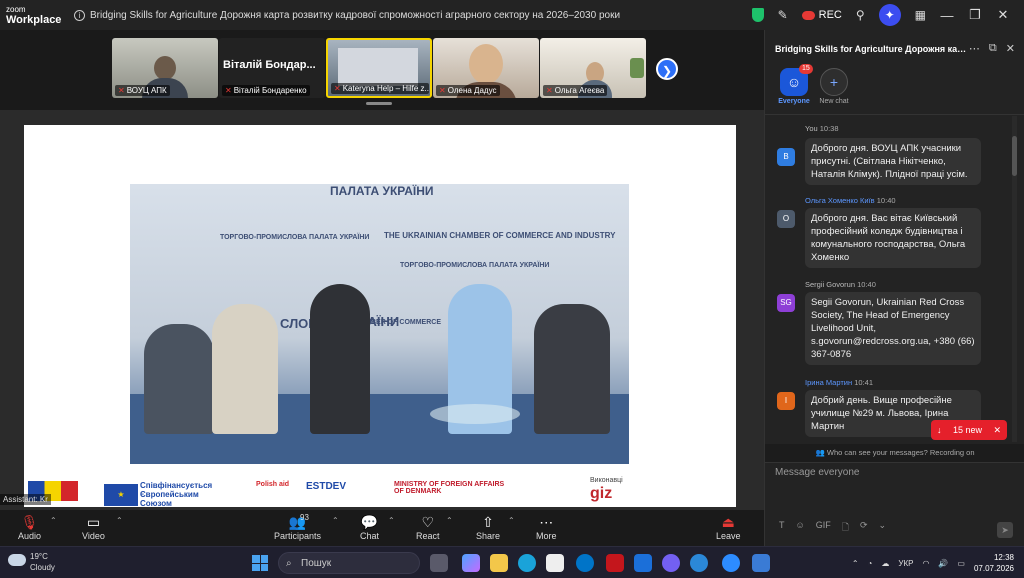  I want to click on chat-scrollbar, so click(1014, 279).